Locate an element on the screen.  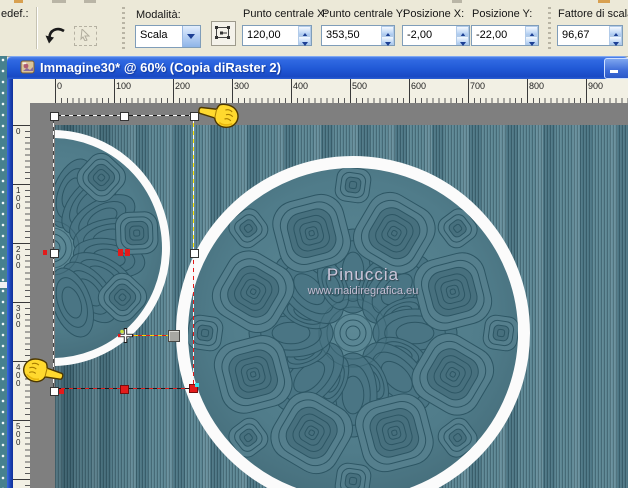
preset-label: edef.: is located at coordinates (15, 14).